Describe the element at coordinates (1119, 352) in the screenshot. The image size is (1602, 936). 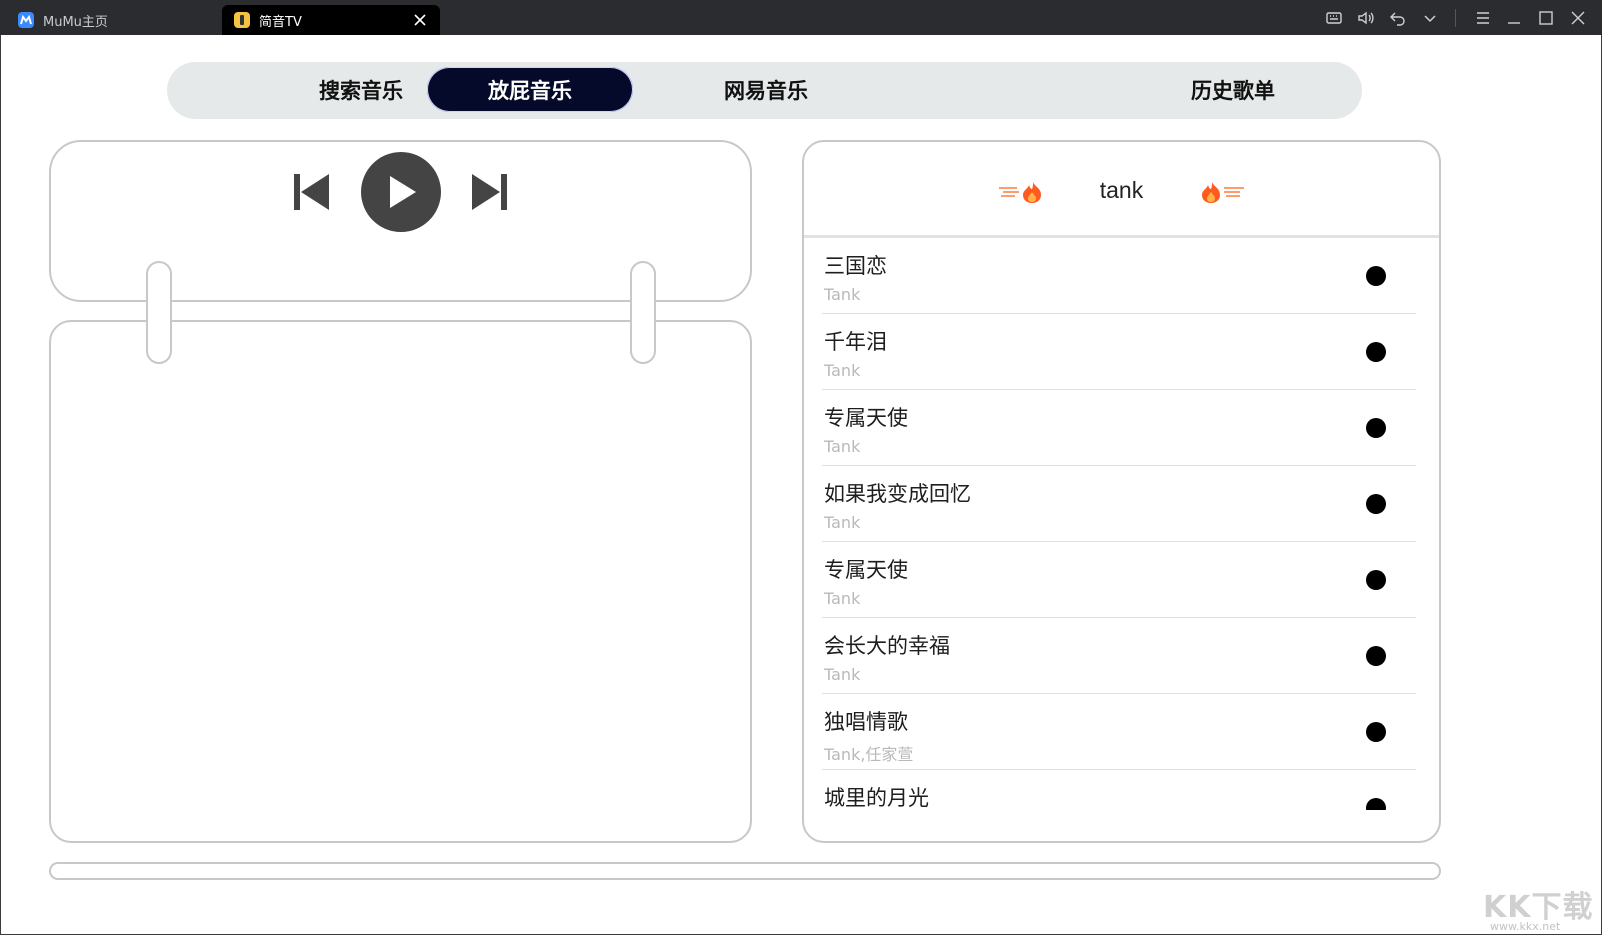
I see `song-row: 千年泪 Tank` at that location.